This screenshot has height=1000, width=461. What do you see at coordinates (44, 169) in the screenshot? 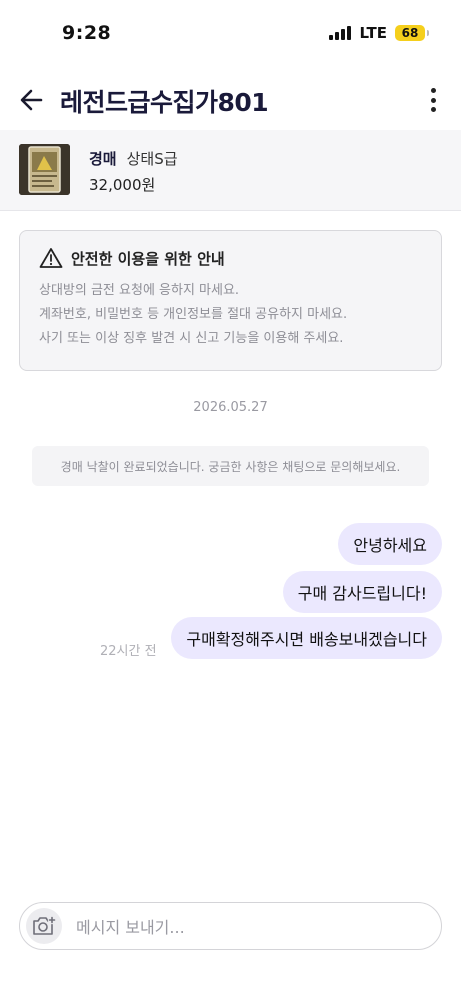
I see `product-thumbnail` at bounding box center [44, 169].